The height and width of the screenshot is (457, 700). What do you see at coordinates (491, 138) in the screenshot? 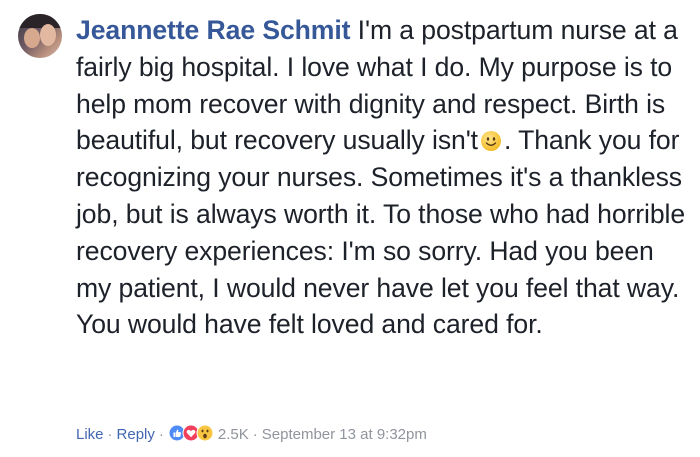
I see `smiley-emoji-icon` at bounding box center [491, 138].